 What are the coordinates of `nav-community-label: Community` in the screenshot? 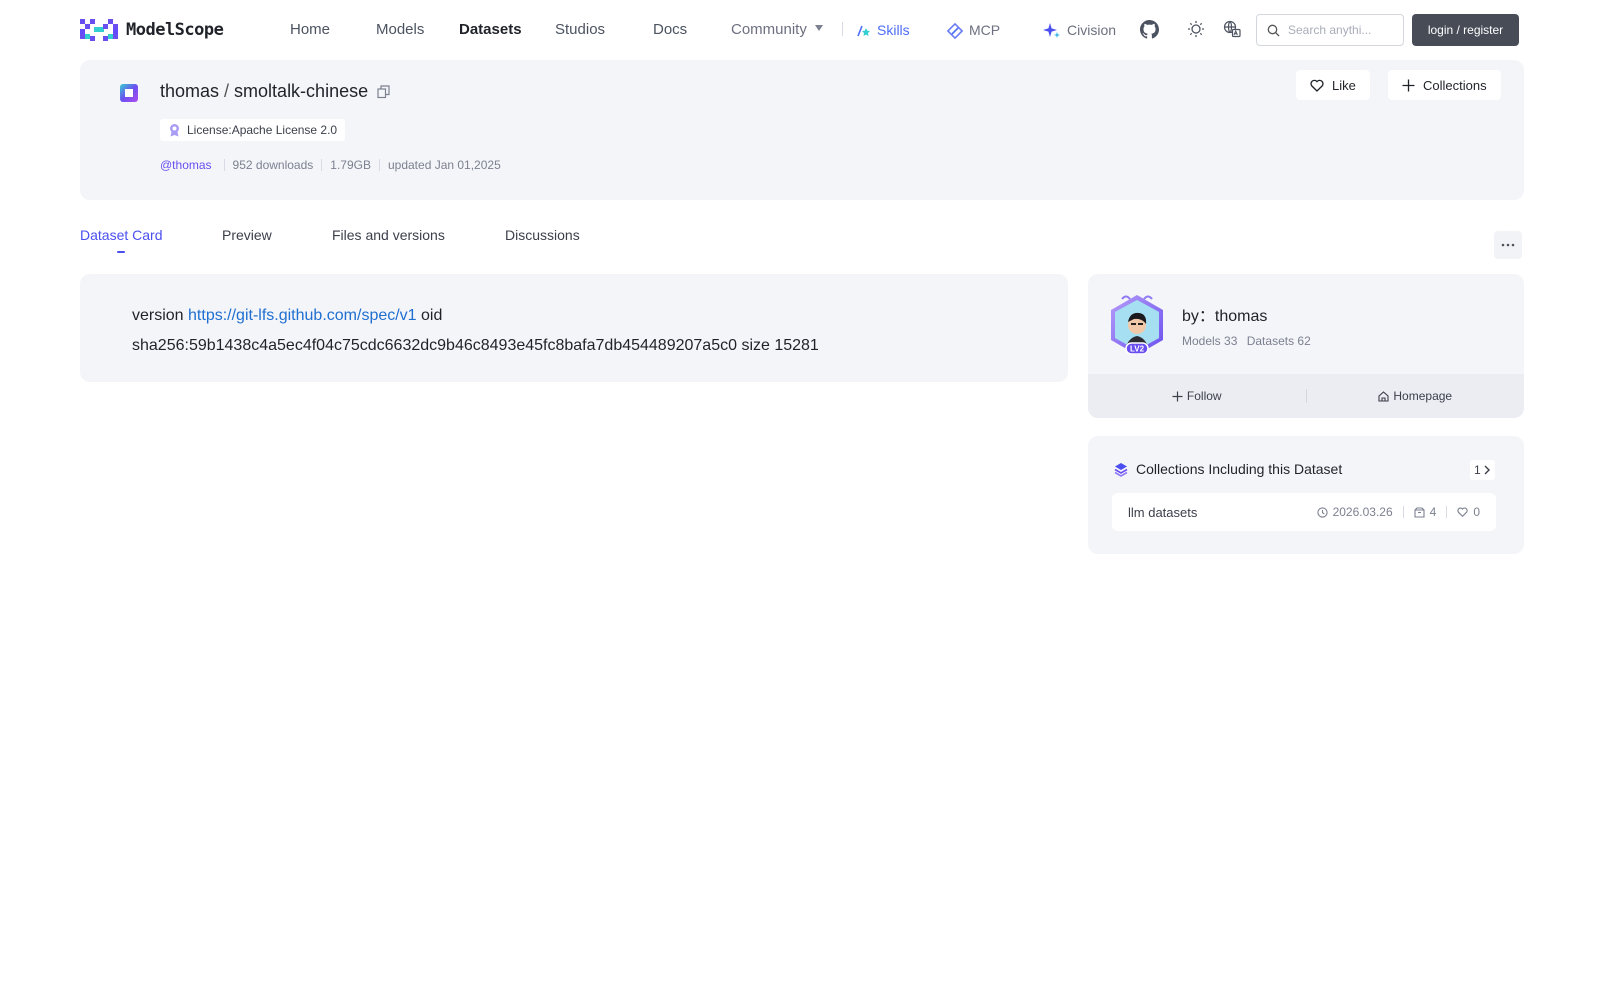 It's located at (769, 29).